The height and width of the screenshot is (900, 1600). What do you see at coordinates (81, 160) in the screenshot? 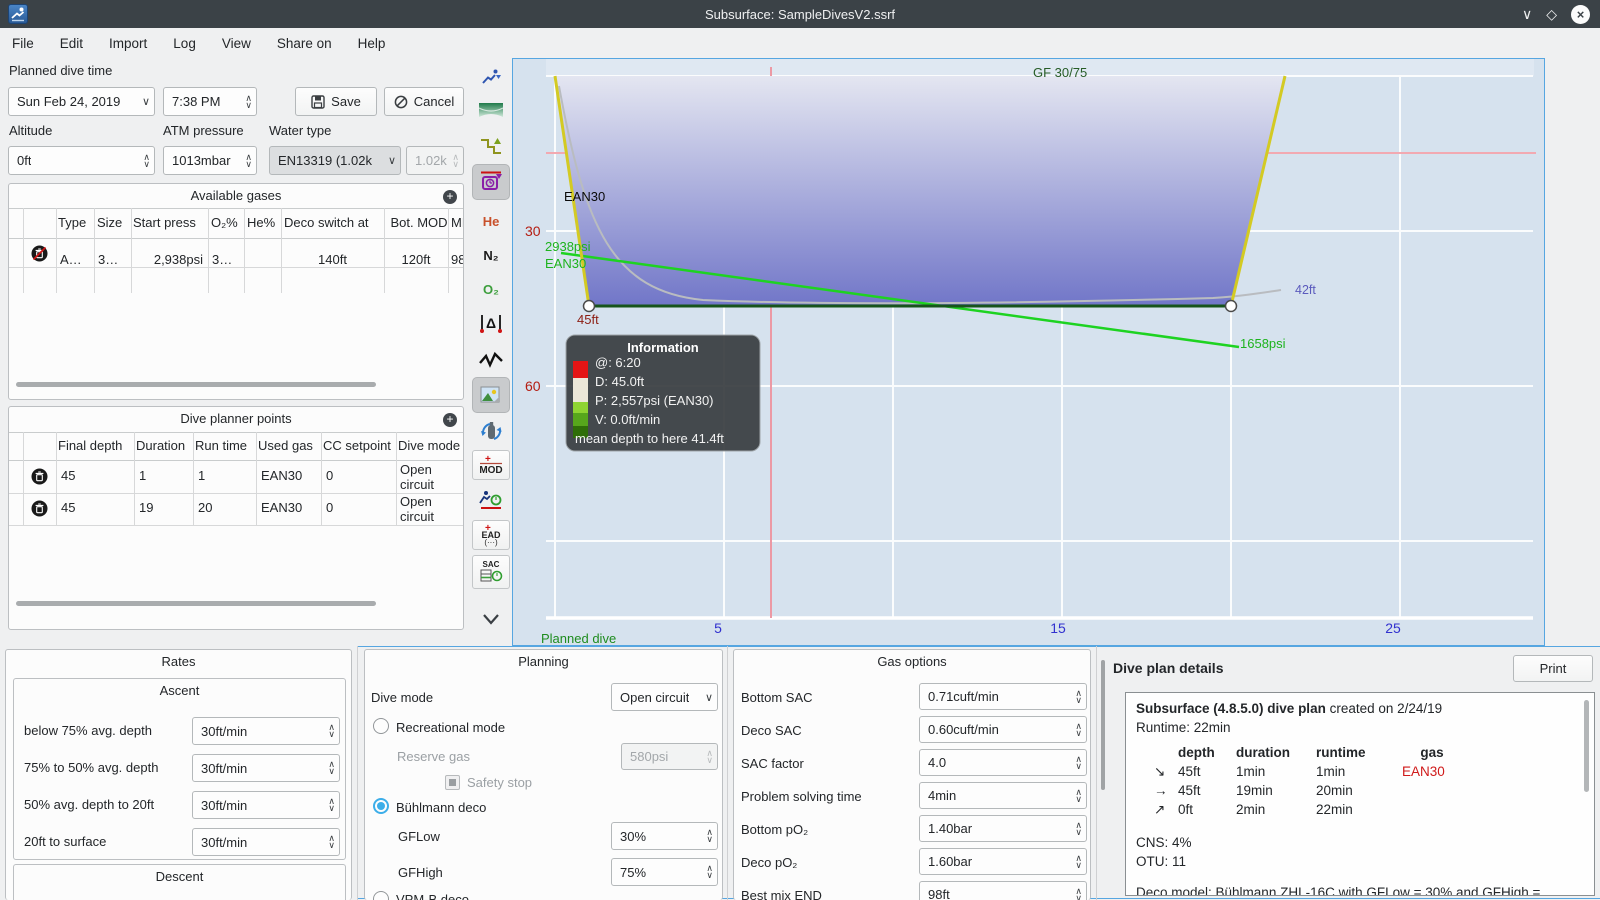
I see `altitude-spinbox: 0ft` at bounding box center [81, 160].